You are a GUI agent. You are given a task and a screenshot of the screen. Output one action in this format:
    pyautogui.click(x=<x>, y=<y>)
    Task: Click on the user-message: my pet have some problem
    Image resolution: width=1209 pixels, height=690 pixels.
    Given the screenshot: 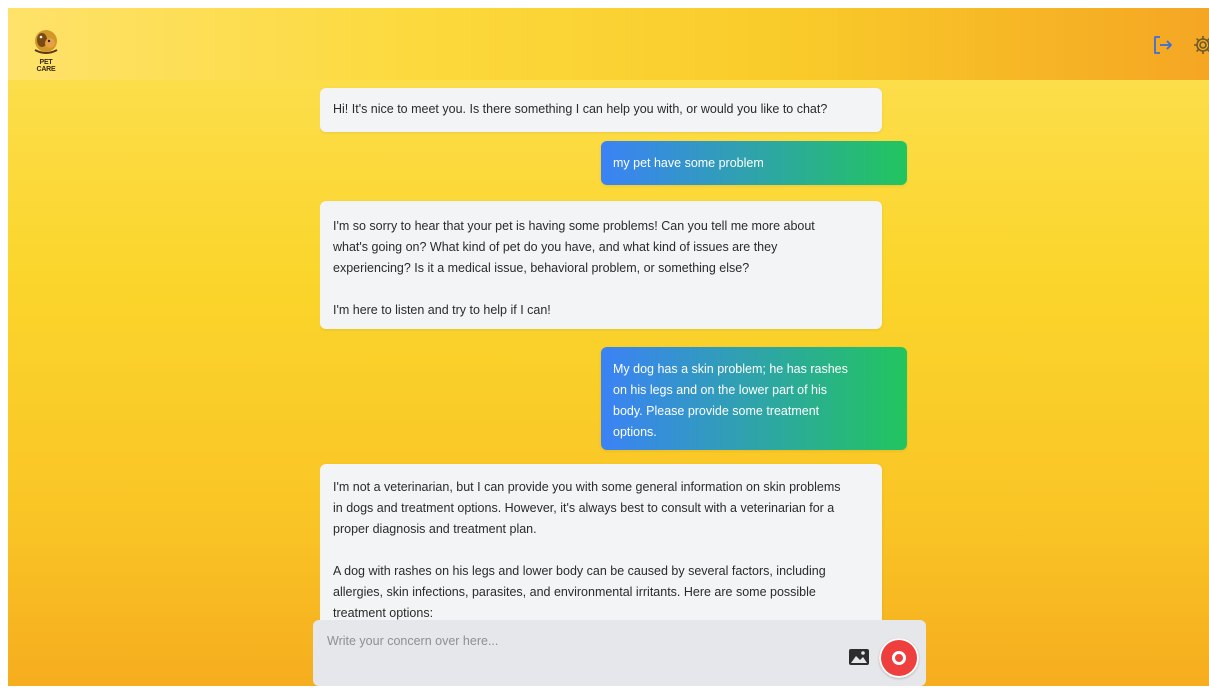 What is the action you would take?
    pyautogui.click(x=754, y=163)
    